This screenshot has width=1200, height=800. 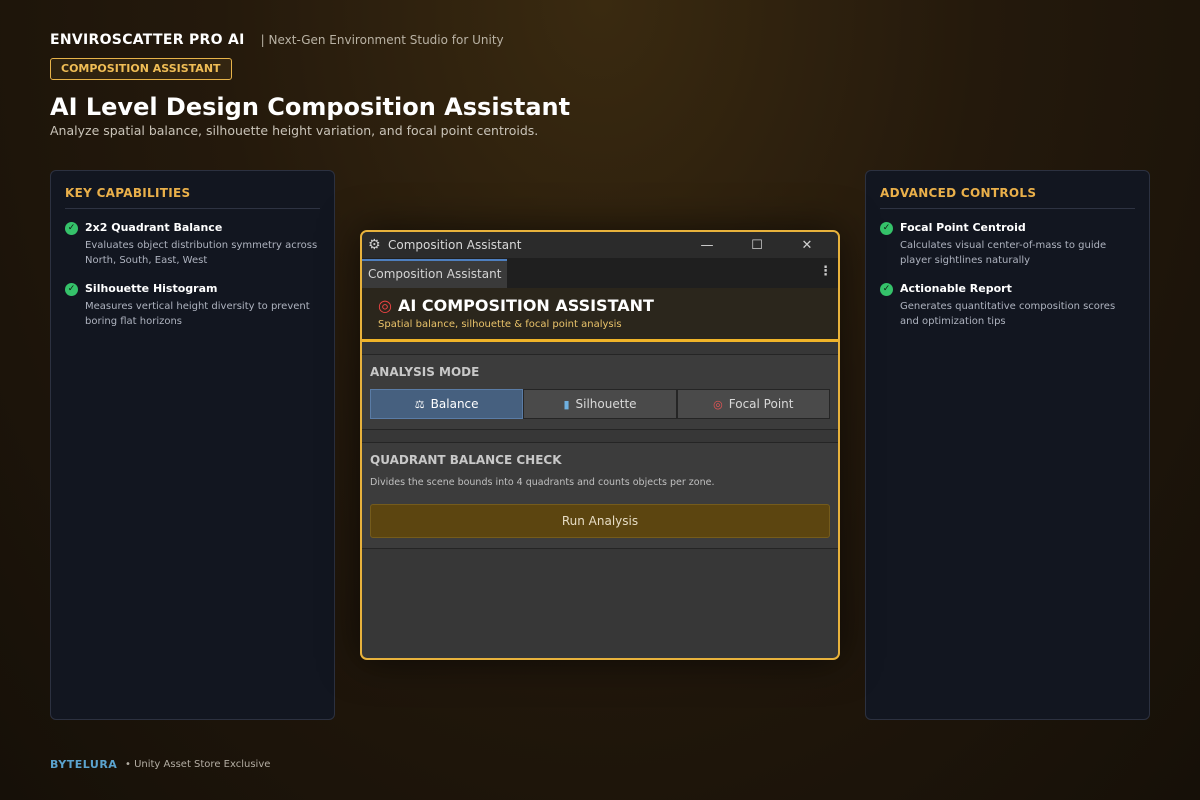 What do you see at coordinates (600, 521) in the screenshot?
I see `run-analysis-button: Run Analysis` at bounding box center [600, 521].